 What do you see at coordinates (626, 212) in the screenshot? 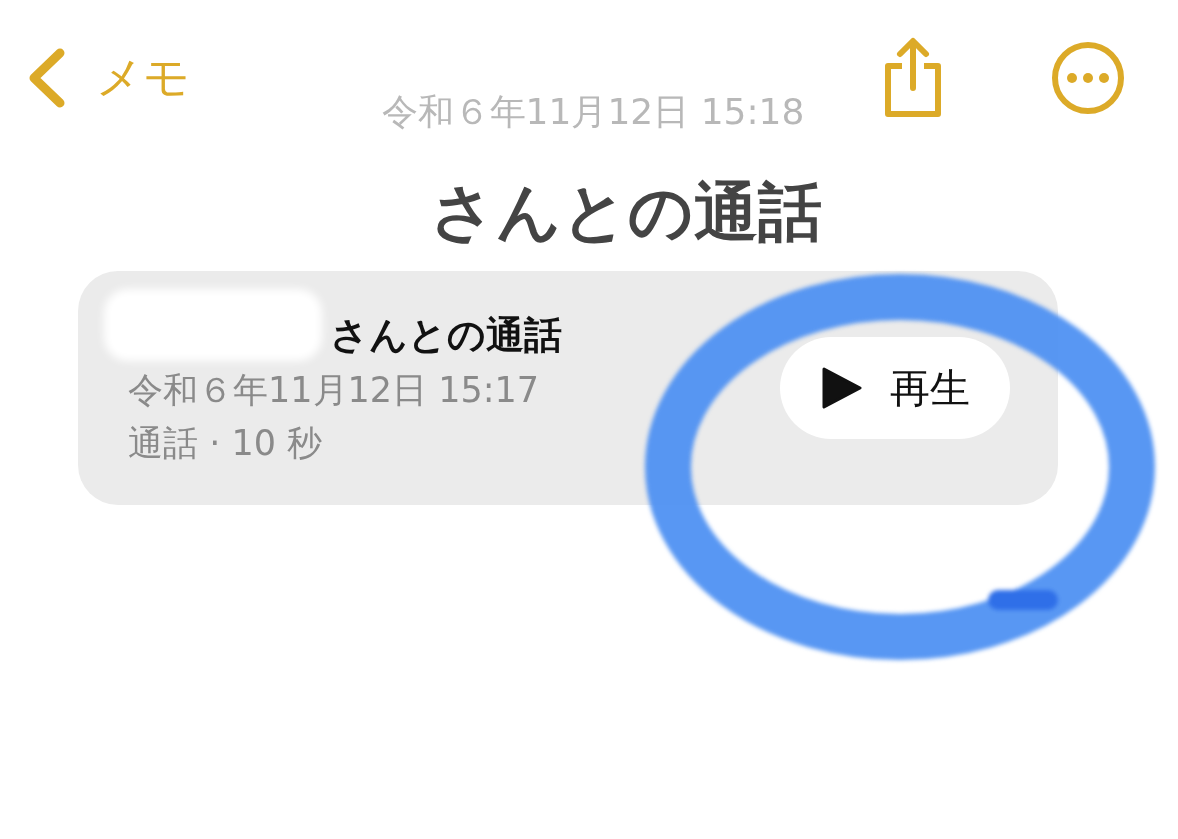
I see `note-title: さんとの通話` at bounding box center [626, 212].